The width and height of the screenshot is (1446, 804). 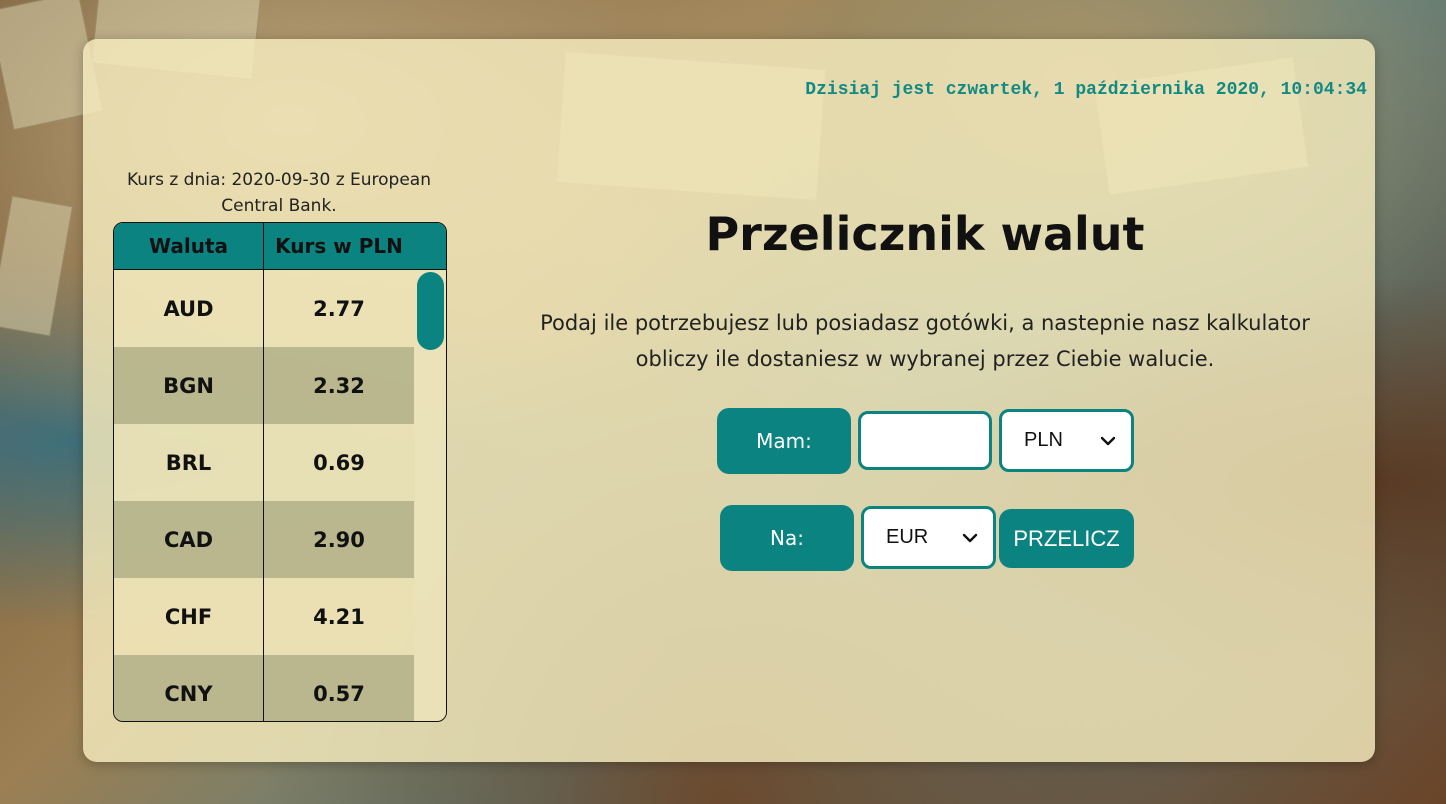 What do you see at coordinates (1043, 440) in the screenshot?
I see `from-currency-value: PLN` at bounding box center [1043, 440].